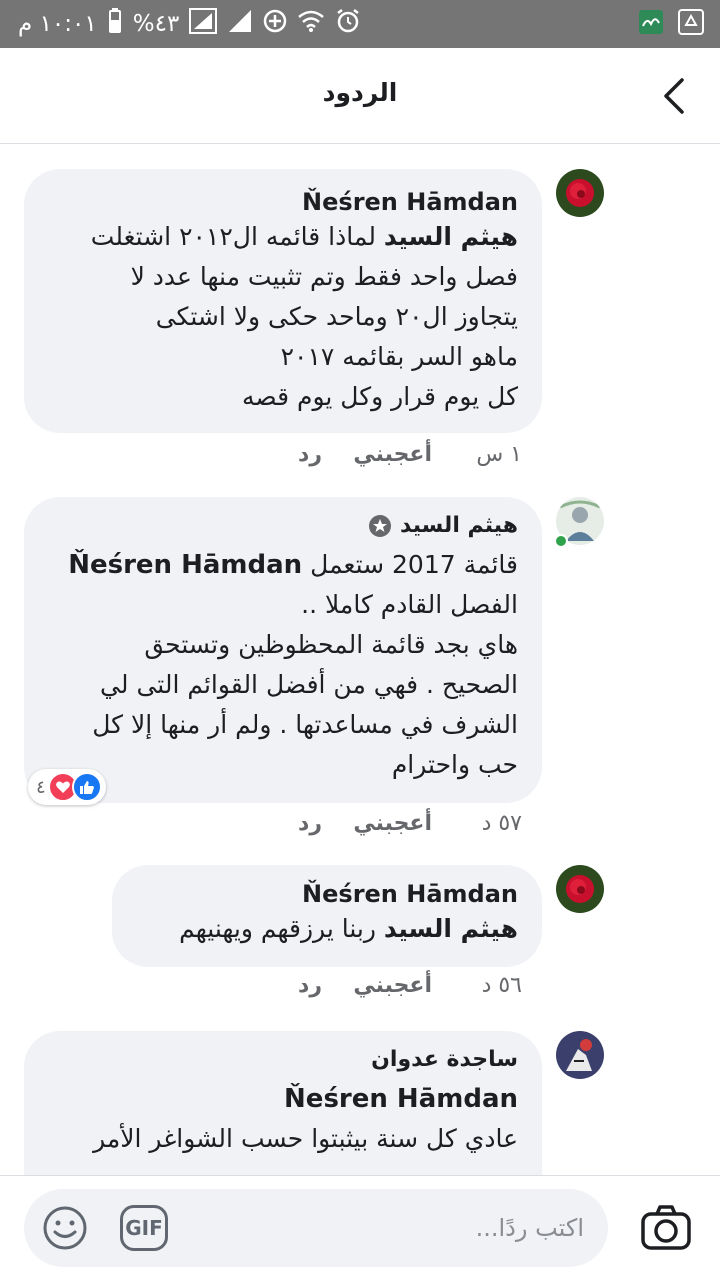 The height and width of the screenshot is (1280, 720). Describe the element at coordinates (275, 24) in the screenshot. I see `data-saver-icon` at that location.